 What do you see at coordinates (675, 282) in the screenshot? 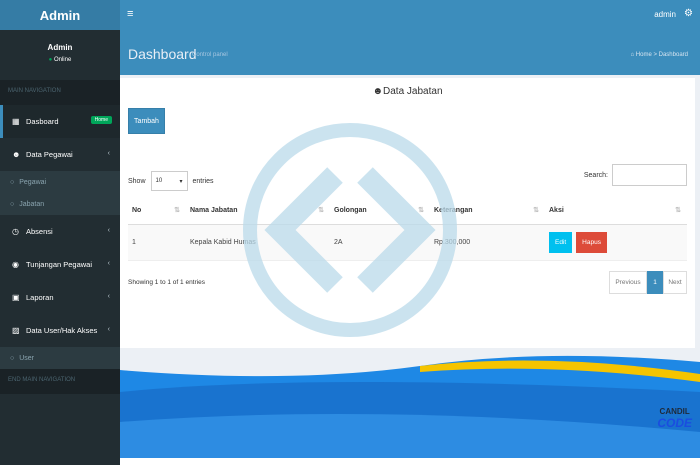
I see `pagination-next: Next` at bounding box center [675, 282].